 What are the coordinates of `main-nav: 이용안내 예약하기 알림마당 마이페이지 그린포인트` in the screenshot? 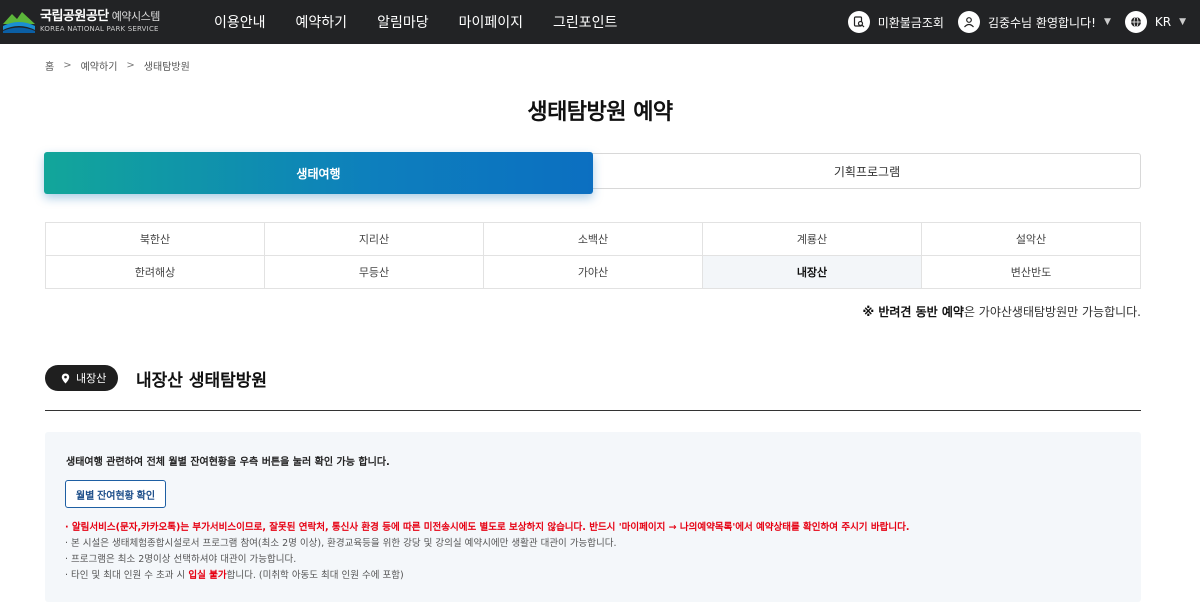 It's located at (430, 22).